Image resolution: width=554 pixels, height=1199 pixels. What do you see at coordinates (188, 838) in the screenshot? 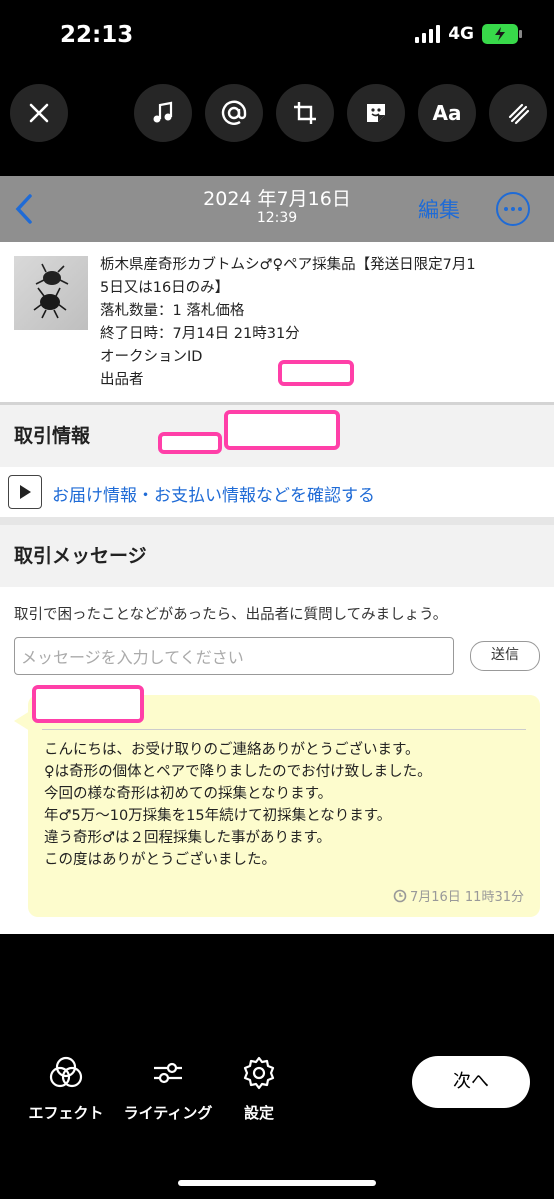
I see `message-line: 違う奇形♂は２回程採集した事があります。` at bounding box center [188, 838].